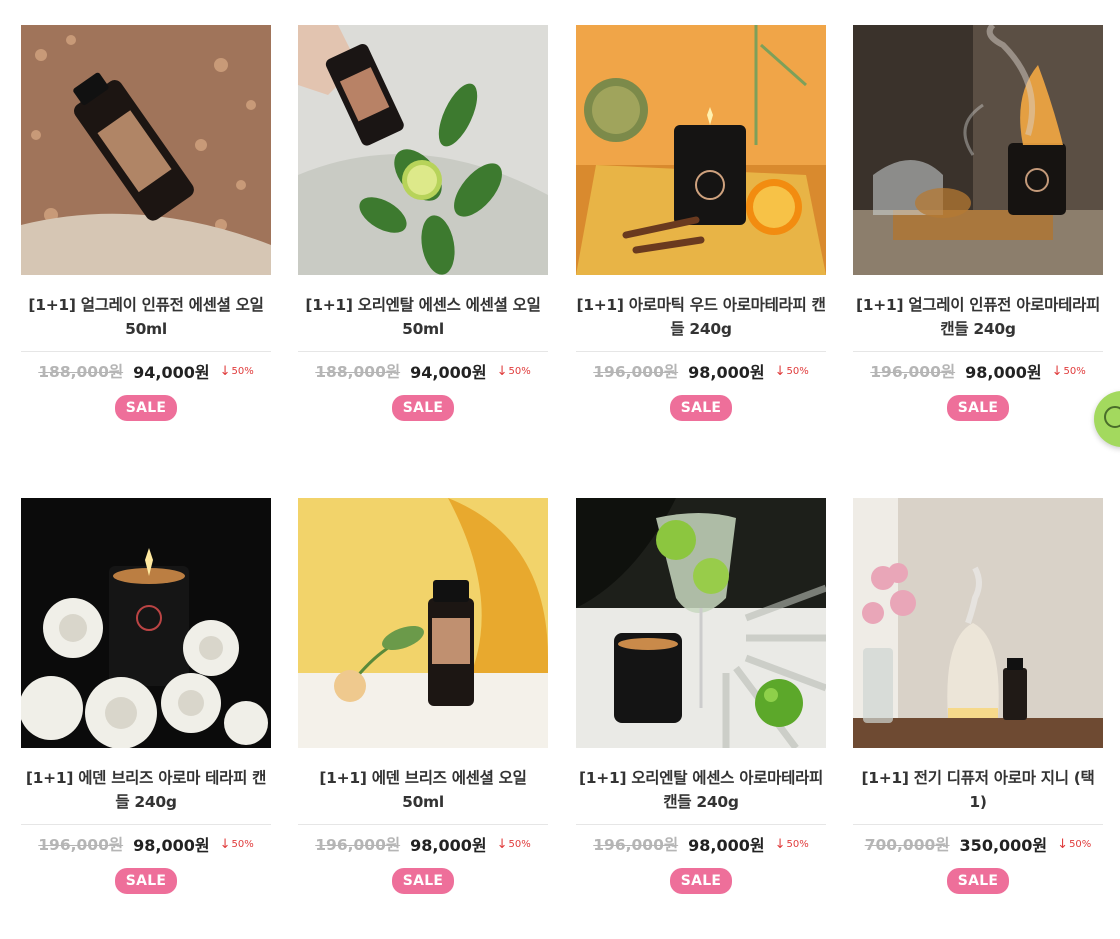  What do you see at coordinates (146, 790) in the screenshot?
I see `product-title: [1+1] 에덴 브리즈 아로마 테라피 캔들 240g` at bounding box center [146, 790].